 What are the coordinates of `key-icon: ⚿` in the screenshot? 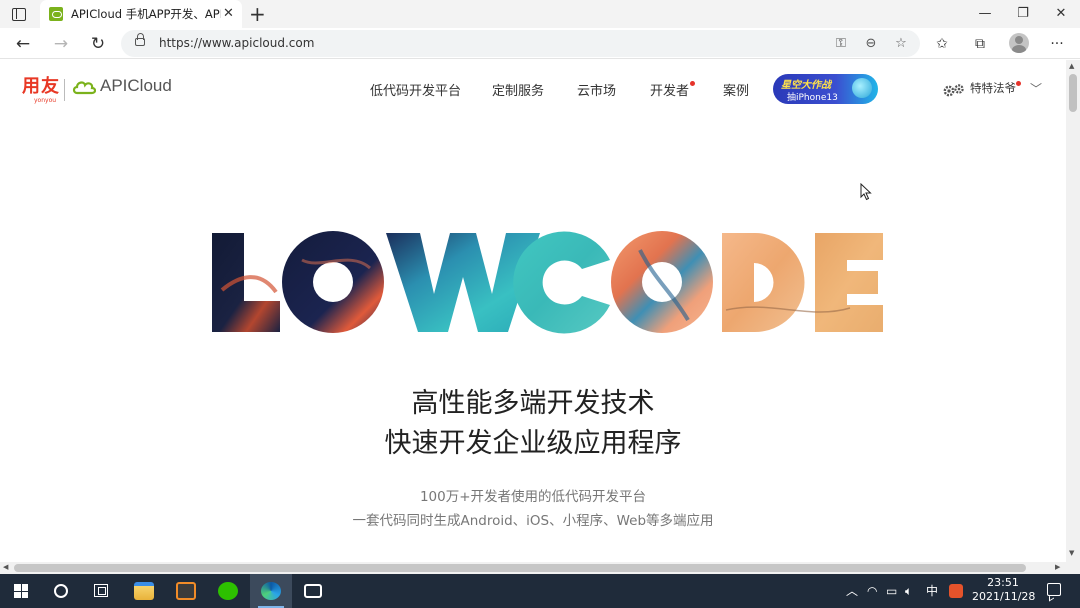 It's located at (841, 44).